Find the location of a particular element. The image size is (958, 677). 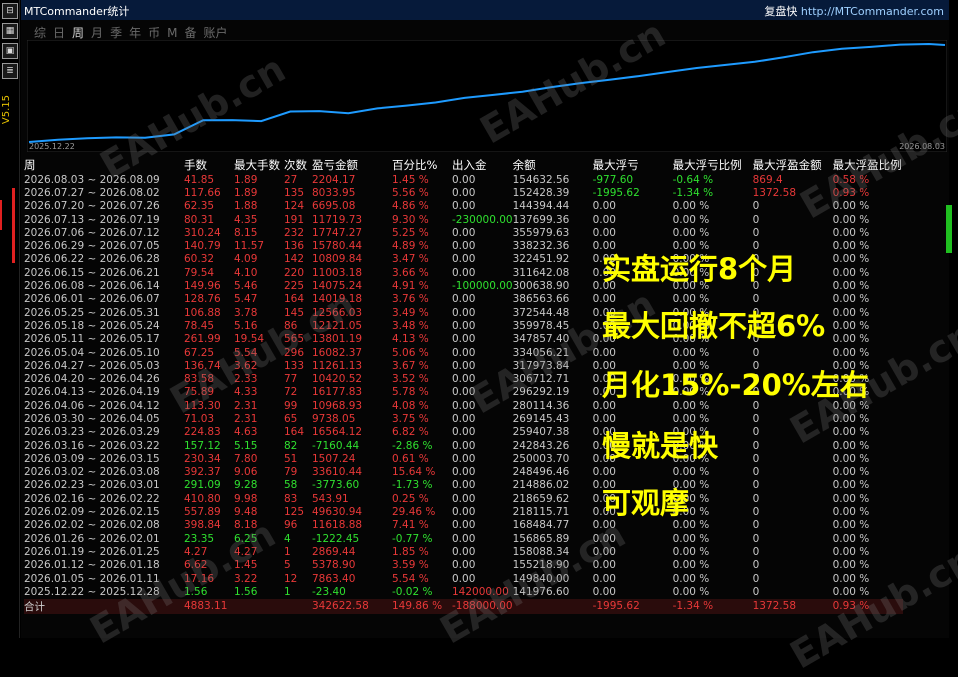

table-cell: 218115.71 is located at coordinates (541, 512).